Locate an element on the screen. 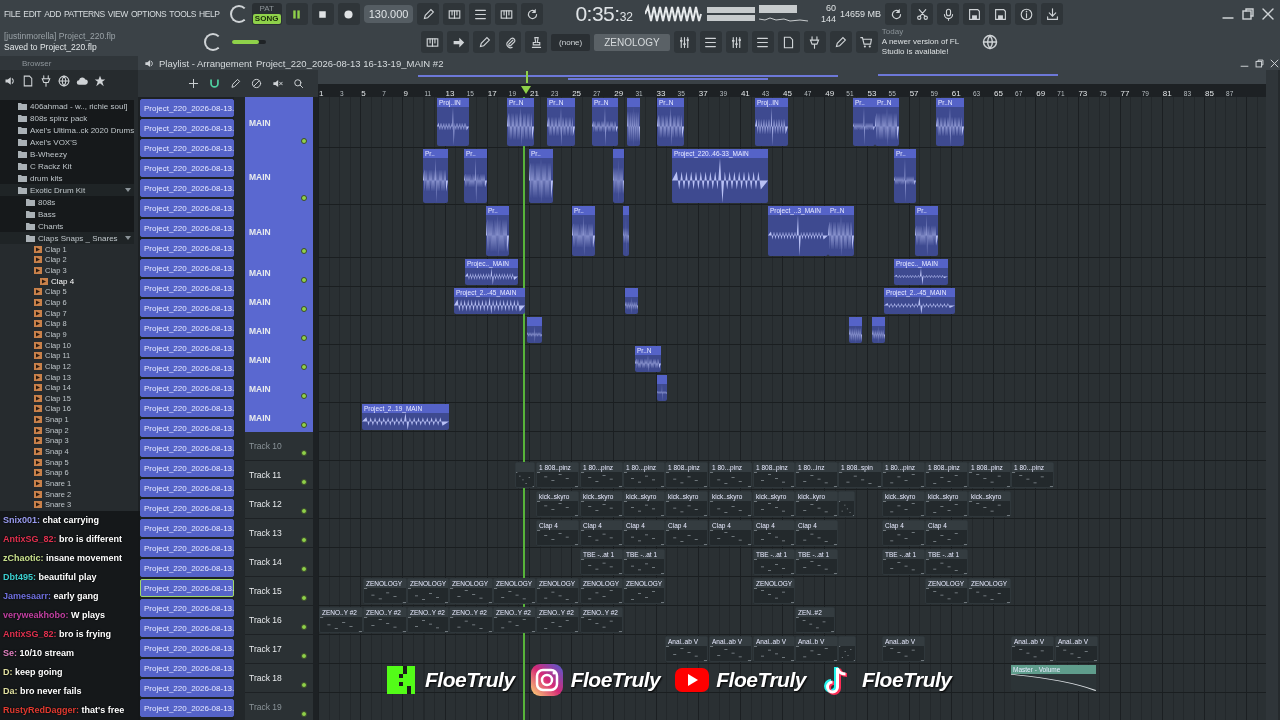  bar-number: 25 is located at coordinates (577, 93).